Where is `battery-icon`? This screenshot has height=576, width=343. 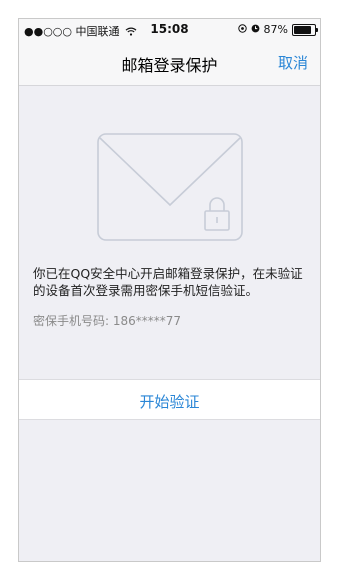 battery-icon is located at coordinates (305, 29).